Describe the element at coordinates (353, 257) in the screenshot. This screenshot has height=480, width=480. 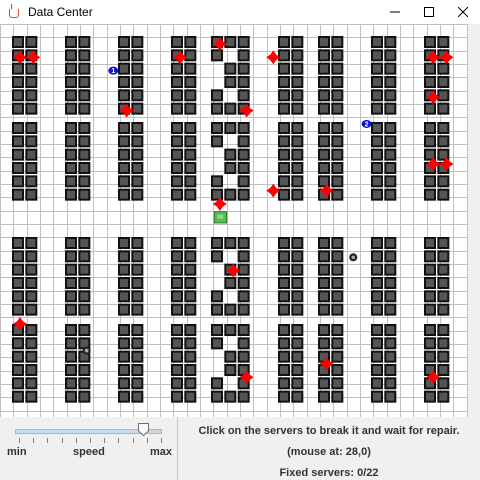
I see `repair-token-center` at that location.